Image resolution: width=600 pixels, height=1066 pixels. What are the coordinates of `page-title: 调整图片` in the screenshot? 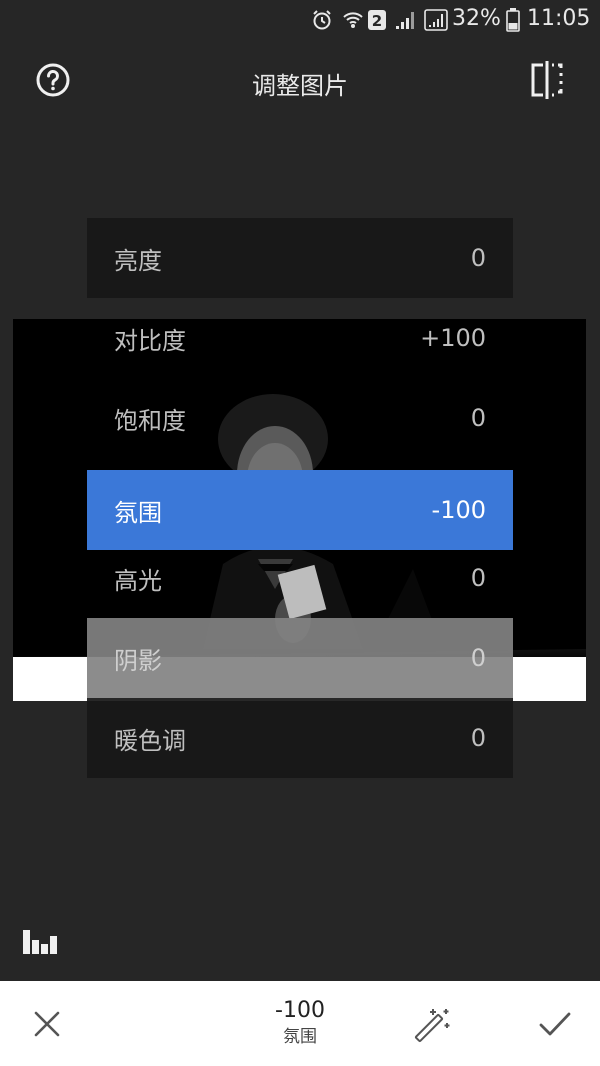 It's located at (300, 86).